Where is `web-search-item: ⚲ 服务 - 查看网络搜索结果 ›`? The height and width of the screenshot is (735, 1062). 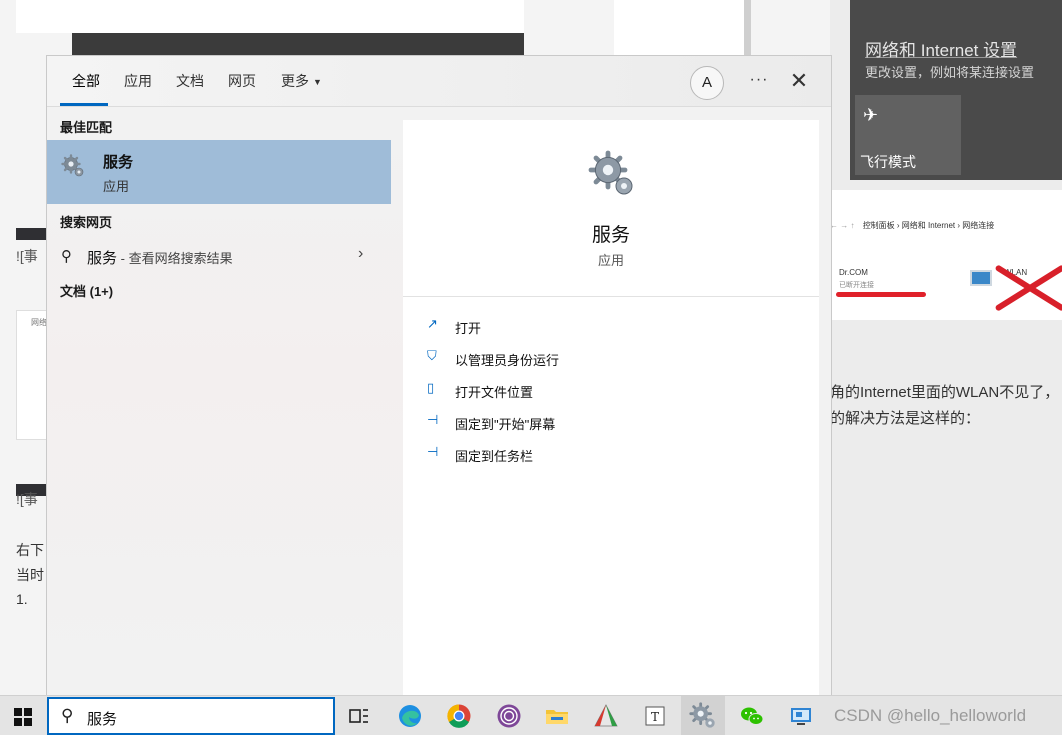
web-search-item: ⚲ 服务 - 查看网络搜索结果 › is located at coordinates (219, 257).